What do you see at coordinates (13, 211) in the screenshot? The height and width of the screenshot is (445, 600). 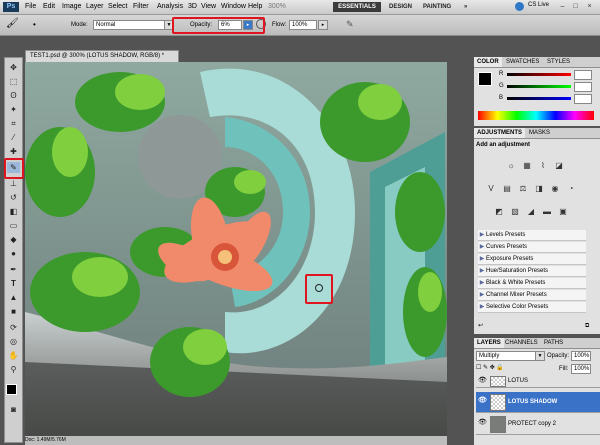 I see `eraser-tool-icon: ◧` at bounding box center [13, 211].